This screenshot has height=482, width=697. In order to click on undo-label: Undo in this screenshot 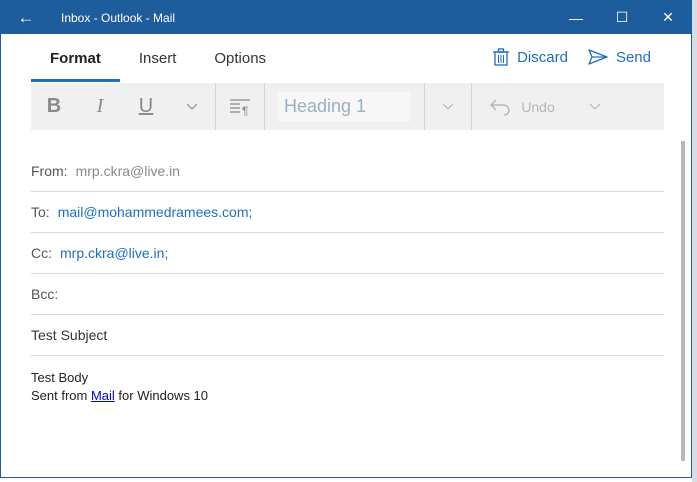, I will do `click(538, 106)`.